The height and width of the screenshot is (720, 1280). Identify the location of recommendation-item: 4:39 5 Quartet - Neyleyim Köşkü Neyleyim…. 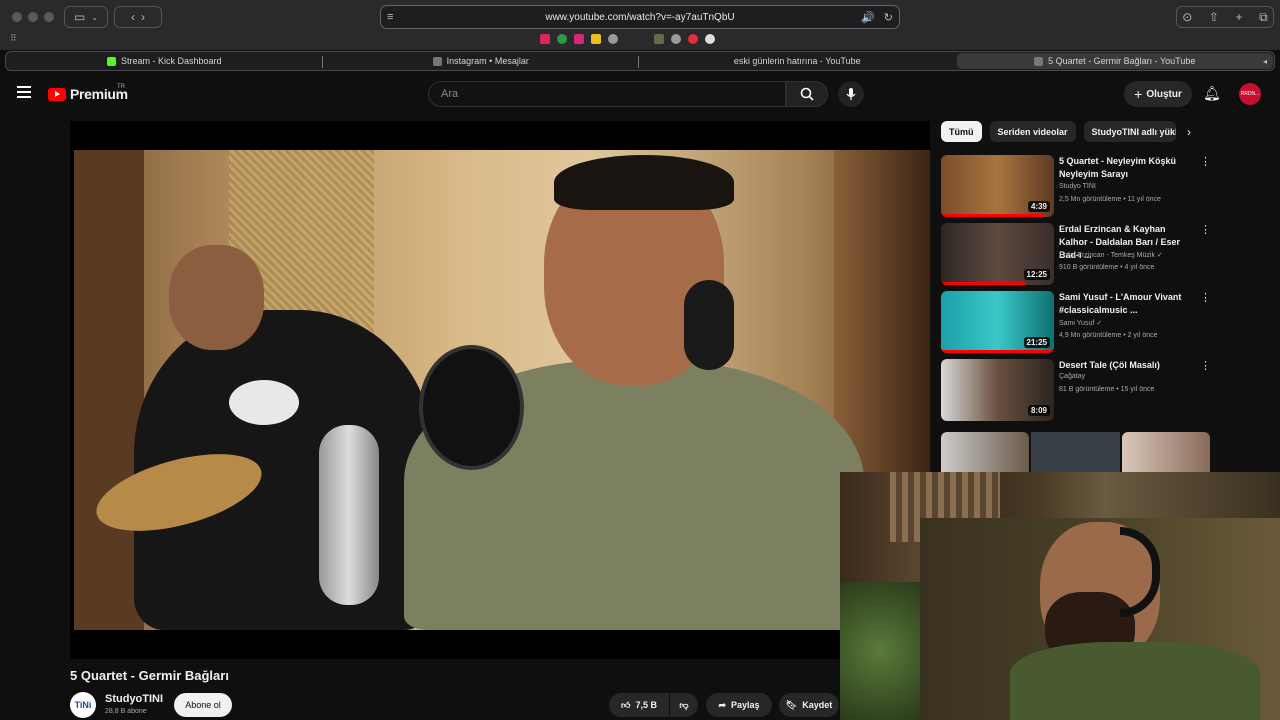
(1076, 186).